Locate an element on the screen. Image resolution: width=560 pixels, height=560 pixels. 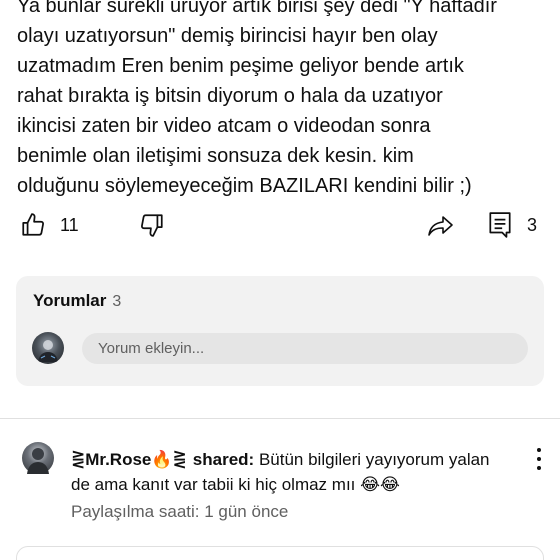
share-button is located at coordinates (441, 226).